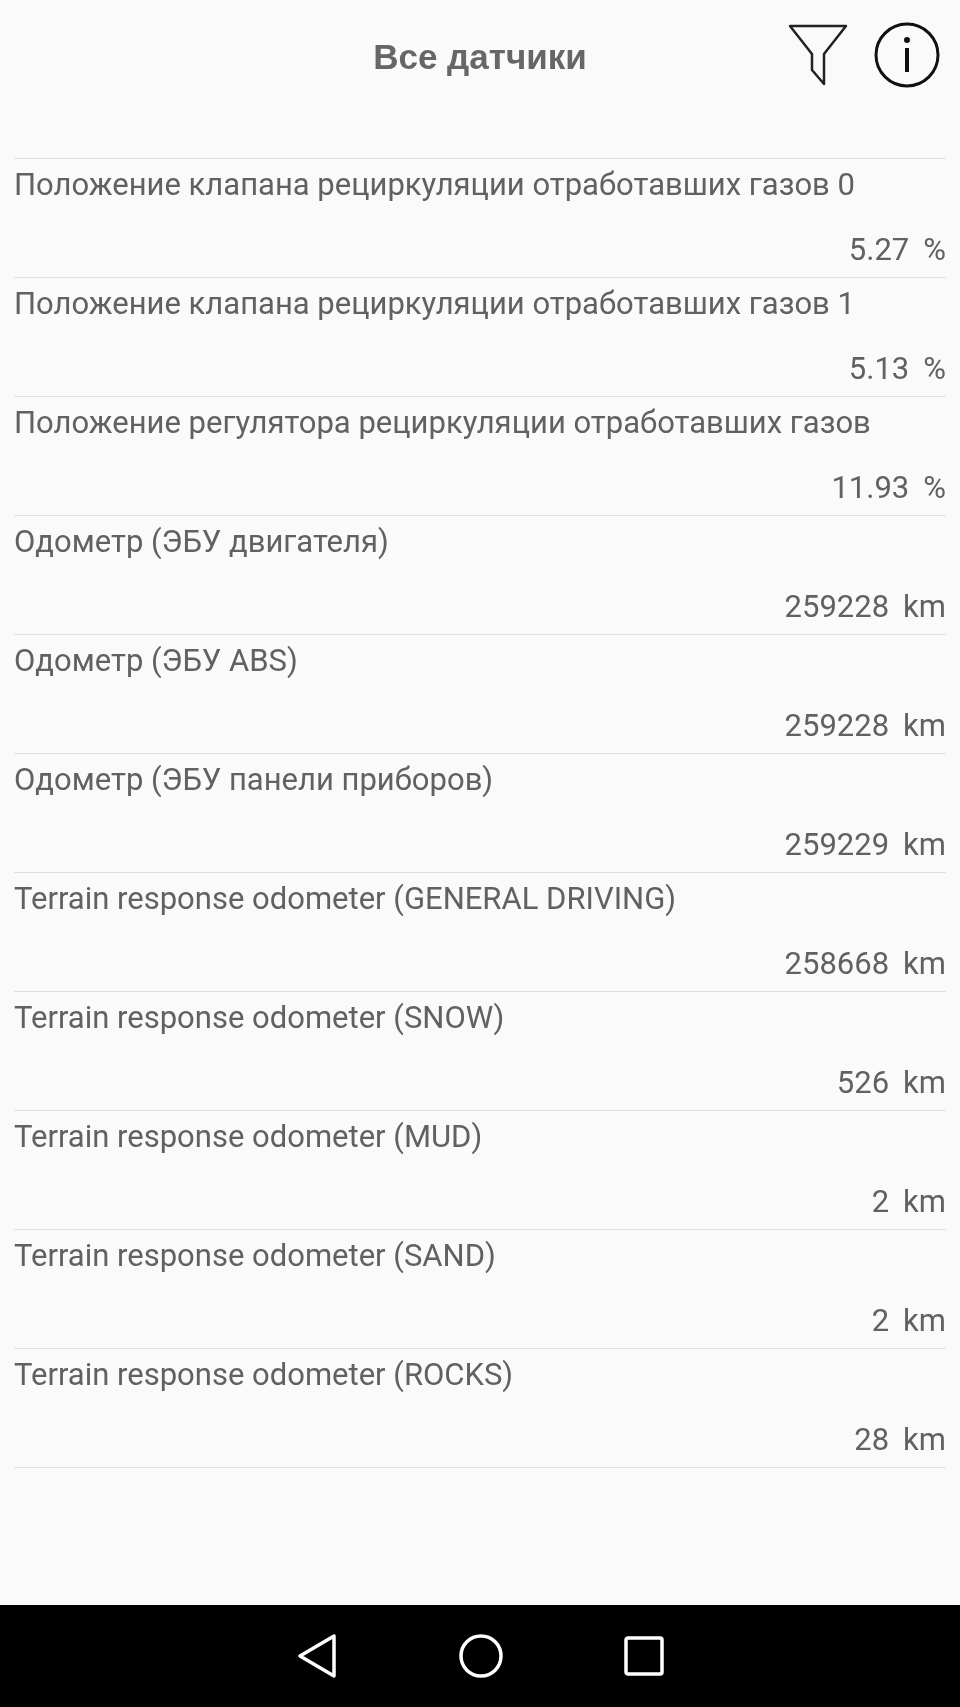 The height and width of the screenshot is (1707, 960). What do you see at coordinates (837, 845) in the screenshot?
I see `sensor-value: 259229` at bounding box center [837, 845].